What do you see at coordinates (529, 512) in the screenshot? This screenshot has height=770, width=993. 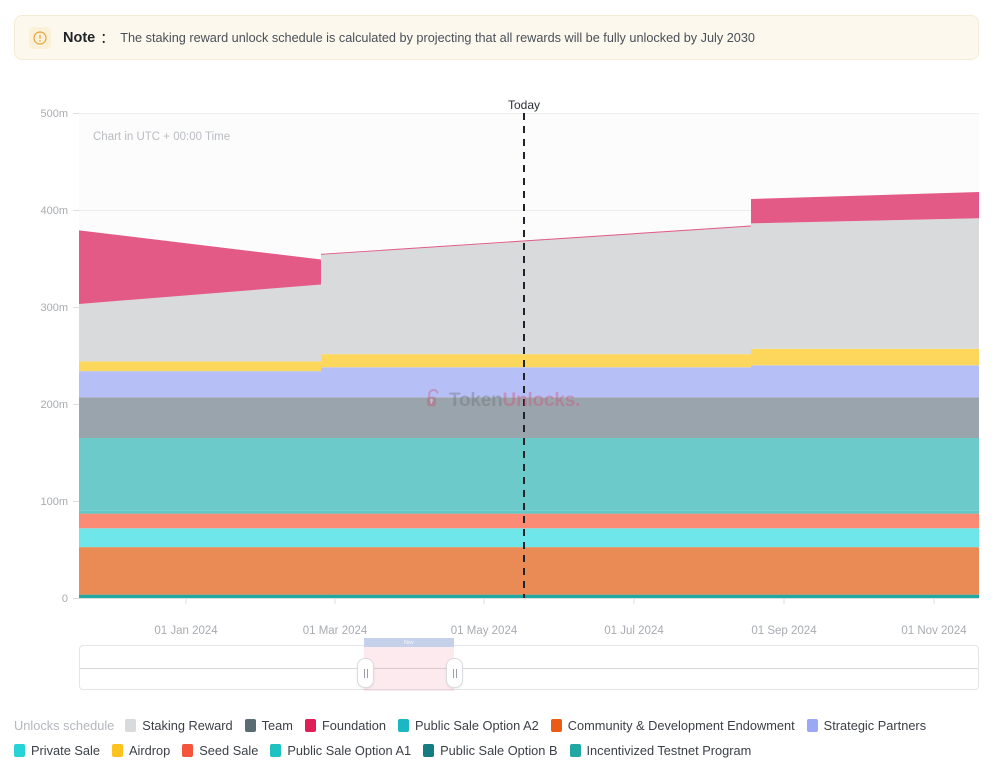 I see `area-public-sale-option-b` at bounding box center [529, 512].